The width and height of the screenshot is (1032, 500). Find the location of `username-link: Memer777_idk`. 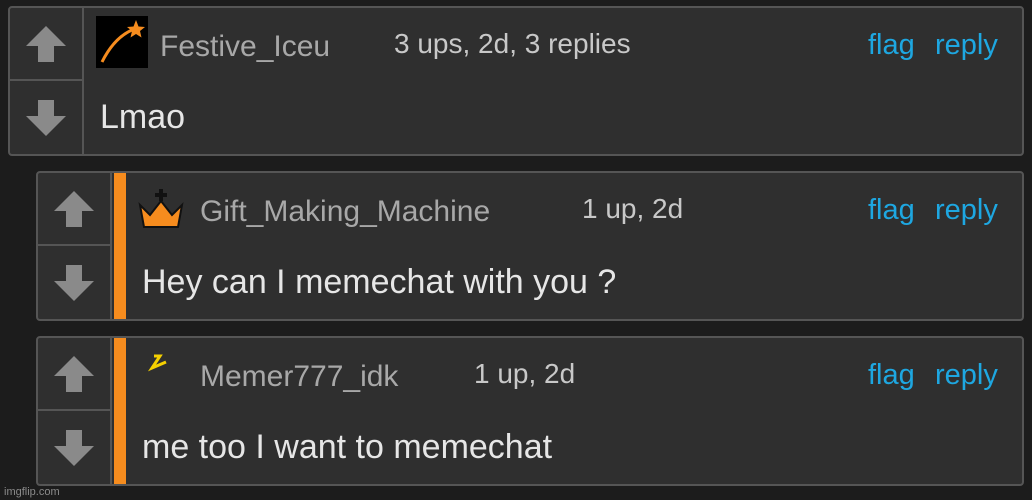

username-link: Memer777_idk is located at coordinates (299, 377).